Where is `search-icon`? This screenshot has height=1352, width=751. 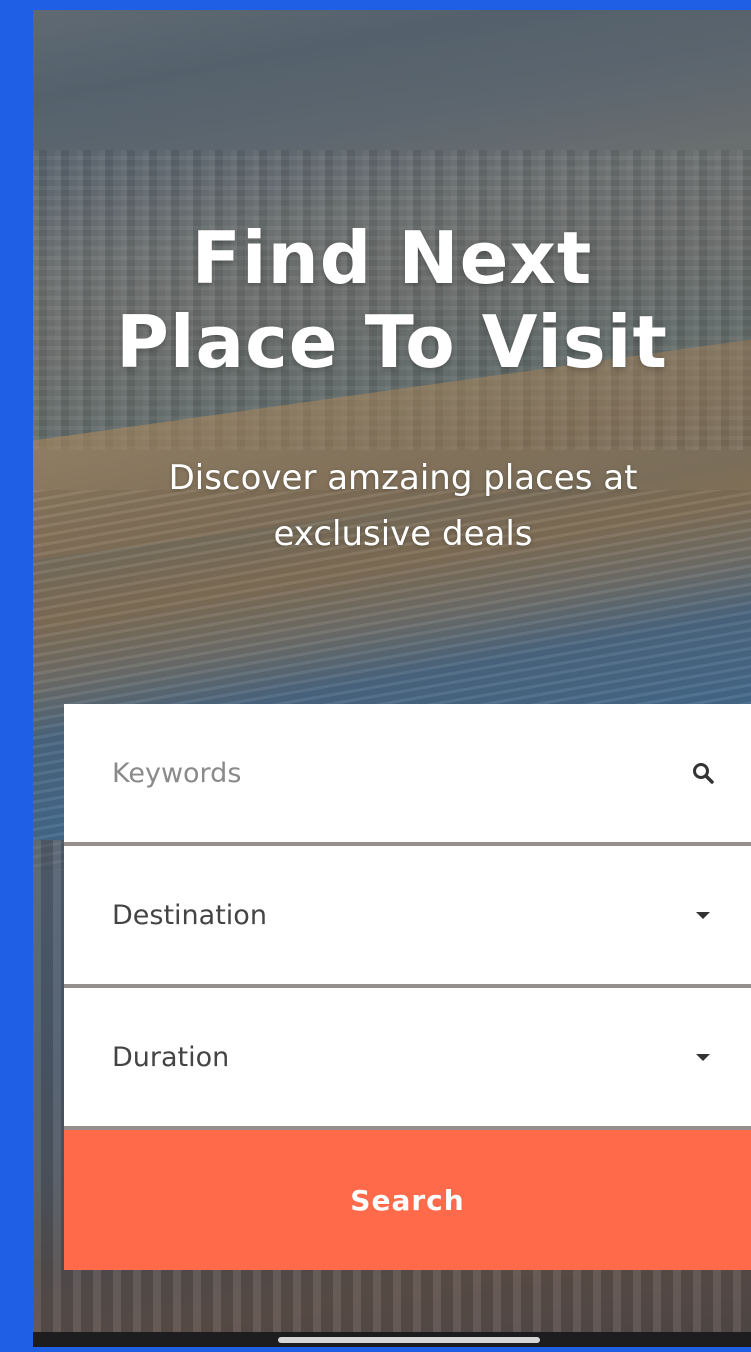 search-icon is located at coordinates (703, 773).